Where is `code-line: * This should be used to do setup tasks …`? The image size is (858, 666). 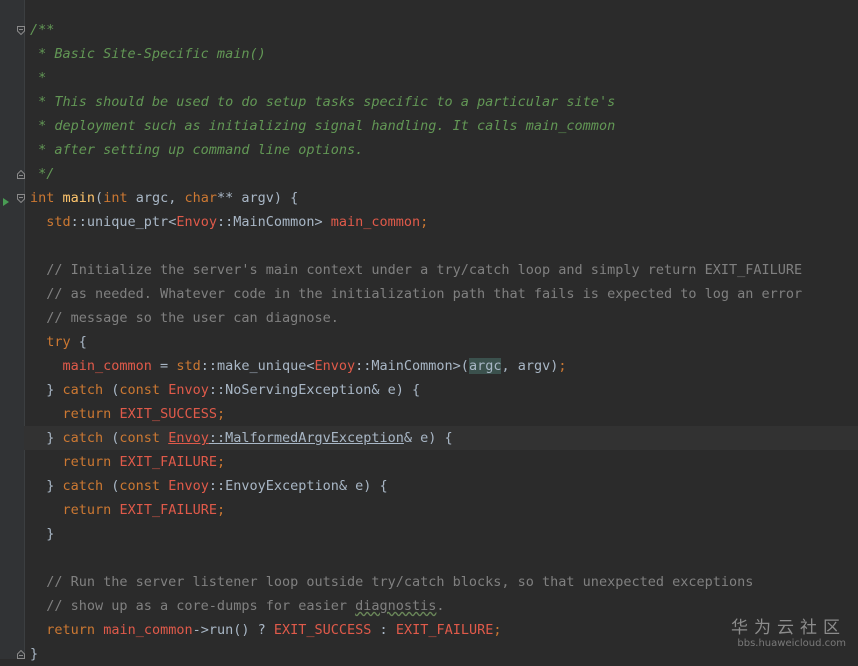
code-line: * This should be used to do setup tasks … is located at coordinates (444, 102).